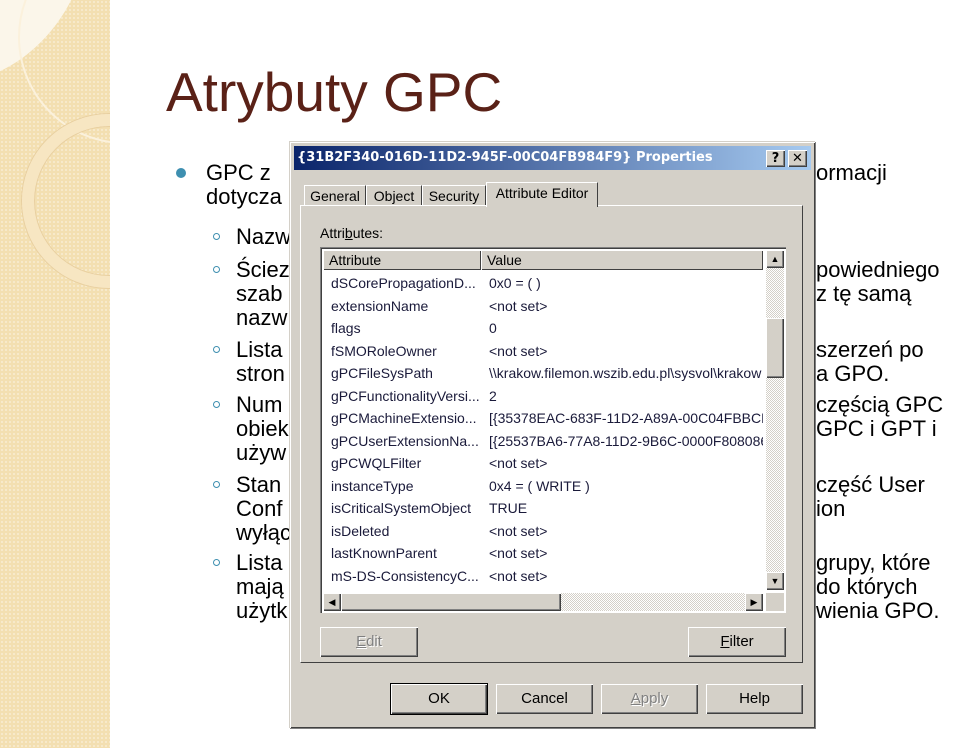 This screenshot has height=748, width=960. What do you see at coordinates (878, 269) in the screenshot?
I see `sub-bullet-text-right: powiedniego` at bounding box center [878, 269].